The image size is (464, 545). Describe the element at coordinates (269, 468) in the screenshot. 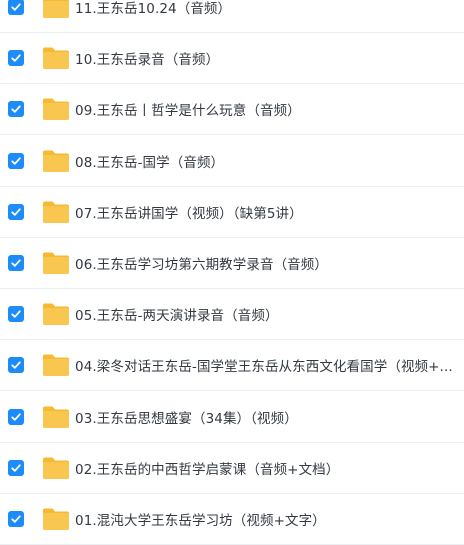

I see `file-name: 02.王东岳的中西哲学启蒙课（音频+文档）` at that location.